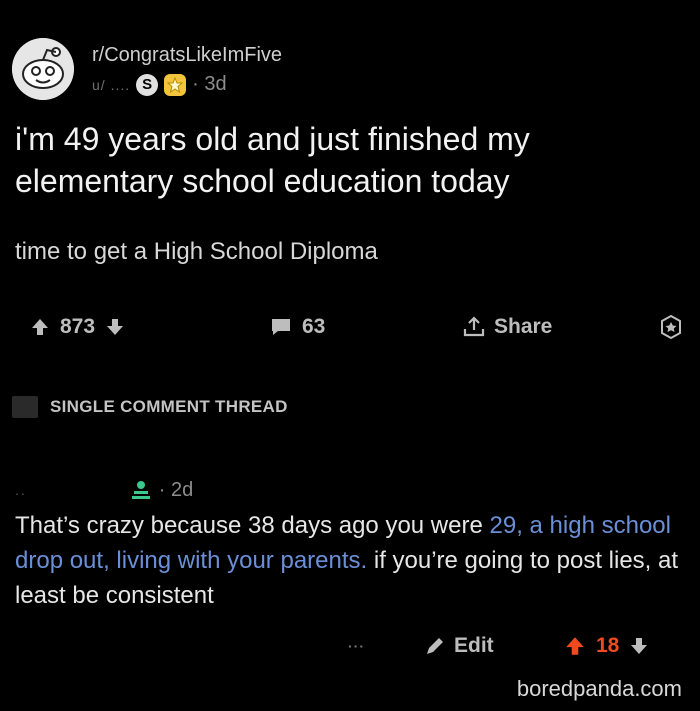  I want to click on more-options-button: ···, so click(356, 646).